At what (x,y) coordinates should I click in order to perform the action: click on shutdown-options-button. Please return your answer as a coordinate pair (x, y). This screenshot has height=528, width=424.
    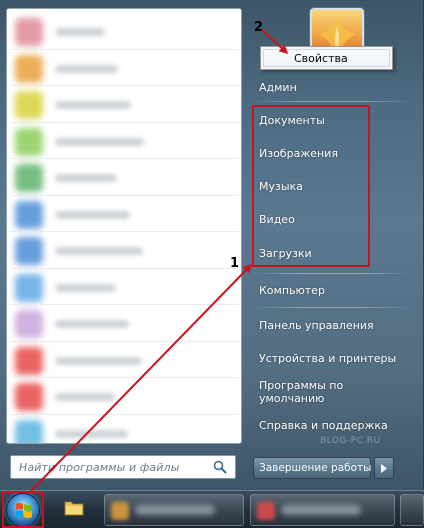
    Looking at the image, I should click on (384, 468).